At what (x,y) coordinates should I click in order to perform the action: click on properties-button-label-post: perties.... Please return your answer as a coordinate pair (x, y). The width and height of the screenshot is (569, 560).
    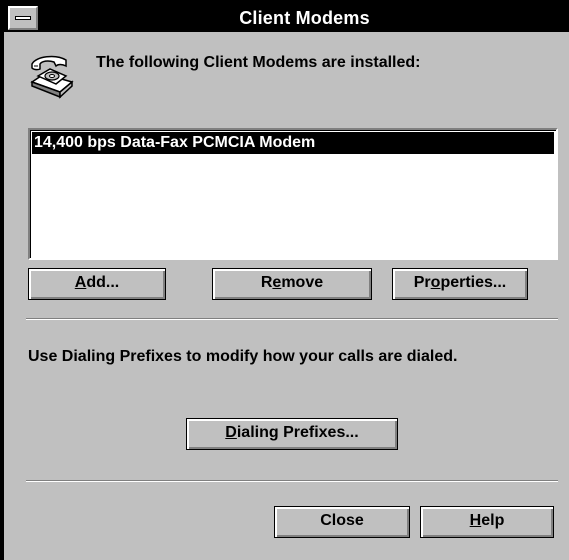
    Looking at the image, I should click on (473, 282).